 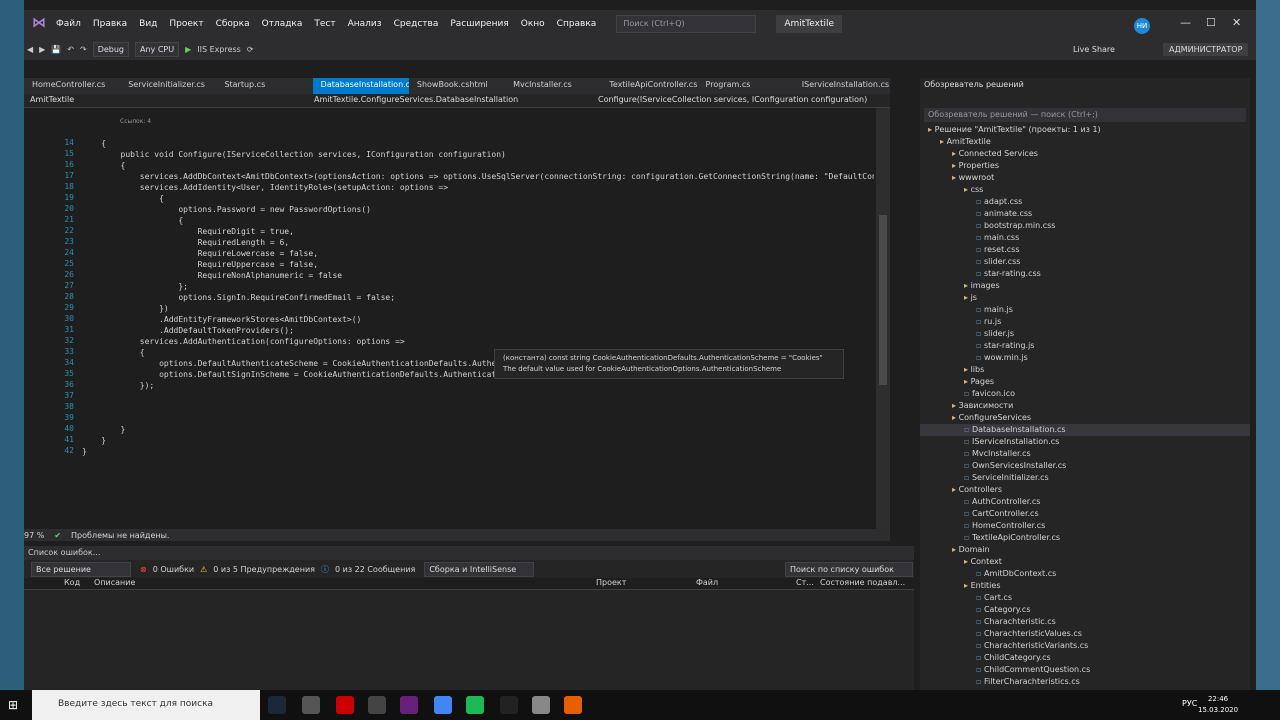 I want to click on tree-item: ▫ MvcInstaller.cs, so click(x=1085, y=454).